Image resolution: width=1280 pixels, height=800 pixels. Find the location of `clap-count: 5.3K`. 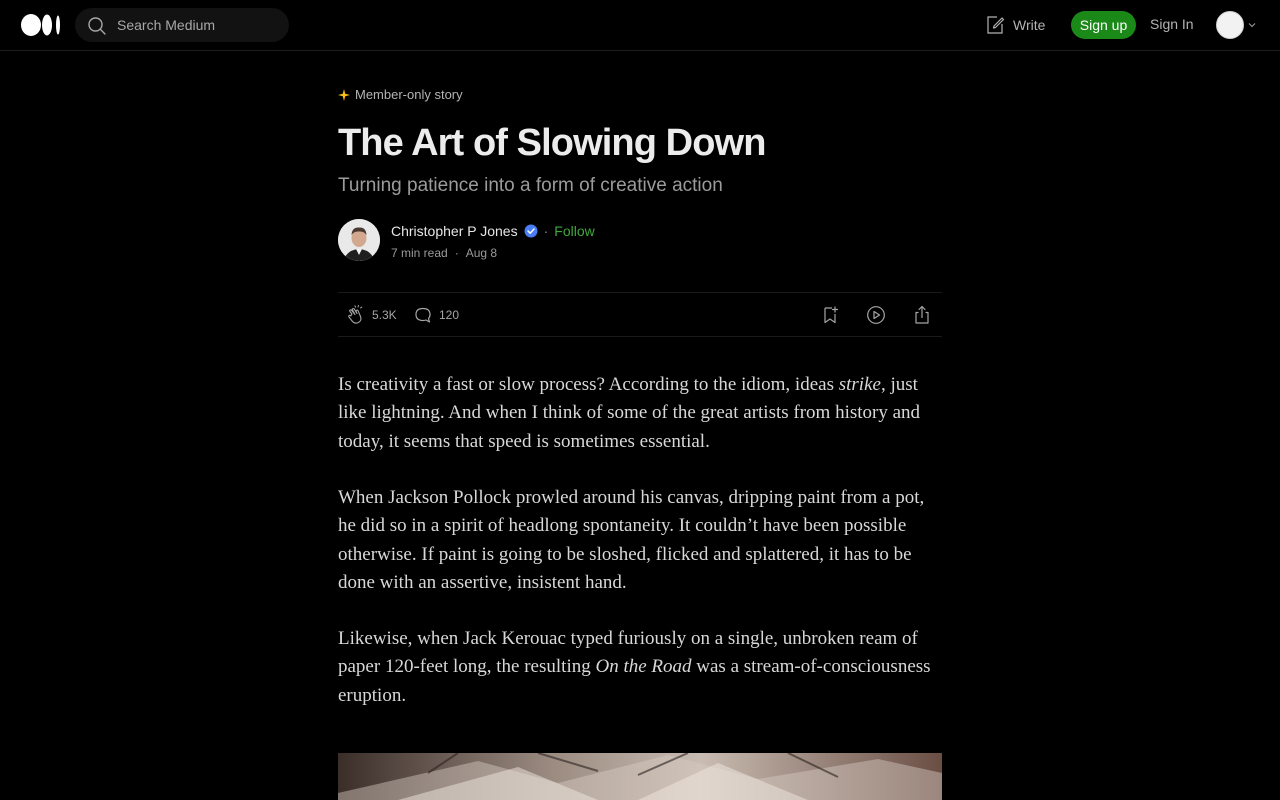

clap-count: 5.3K is located at coordinates (384, 315).